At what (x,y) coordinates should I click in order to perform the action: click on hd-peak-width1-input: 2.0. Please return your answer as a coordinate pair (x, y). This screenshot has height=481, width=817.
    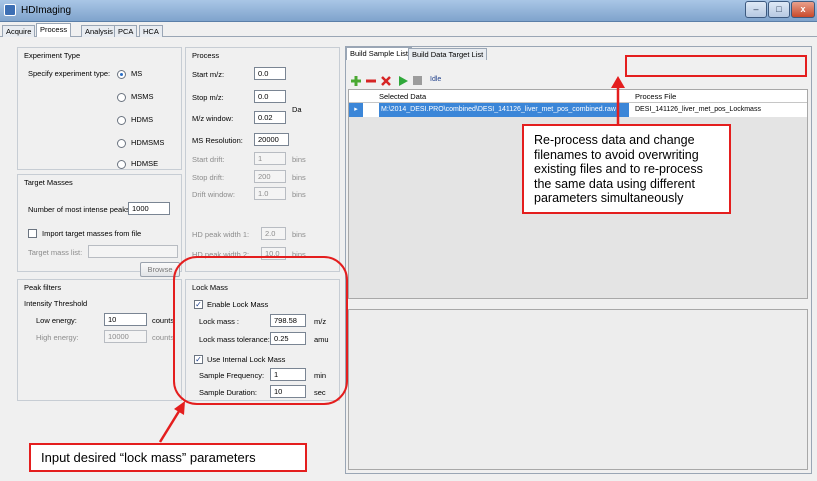
    Looking at the image, I should click on (273, 233).